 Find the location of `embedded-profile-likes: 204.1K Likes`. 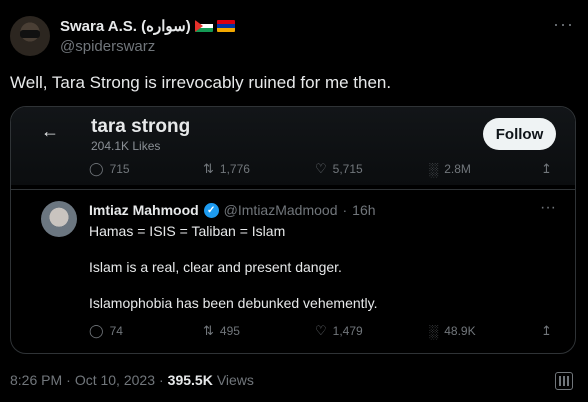

embedded-profile-likes: 204.1K Likes is located at coordinates (126, 146).